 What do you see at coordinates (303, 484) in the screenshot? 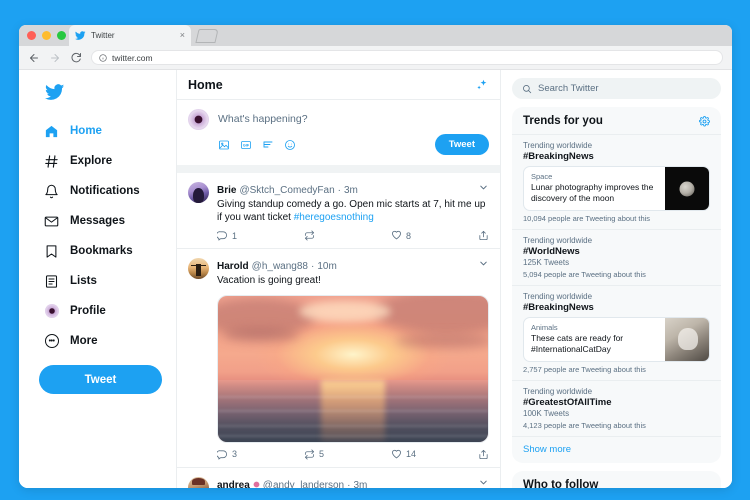
I see `tweet-author-handle: @andy_landerson` at bounding box center [303, 484].